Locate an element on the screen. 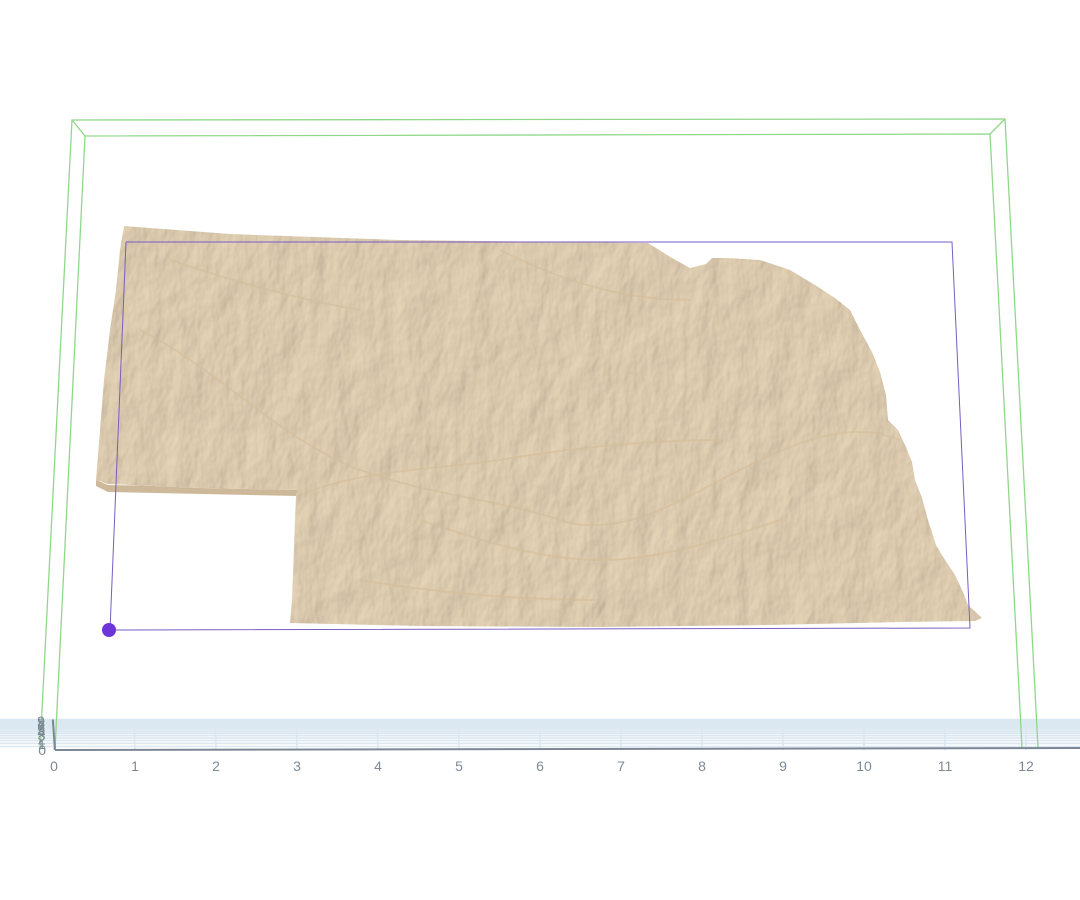 Image resolution: width=1080 pixels, height=900 pixels. anchor-handle is located at coordinates (109, 630).